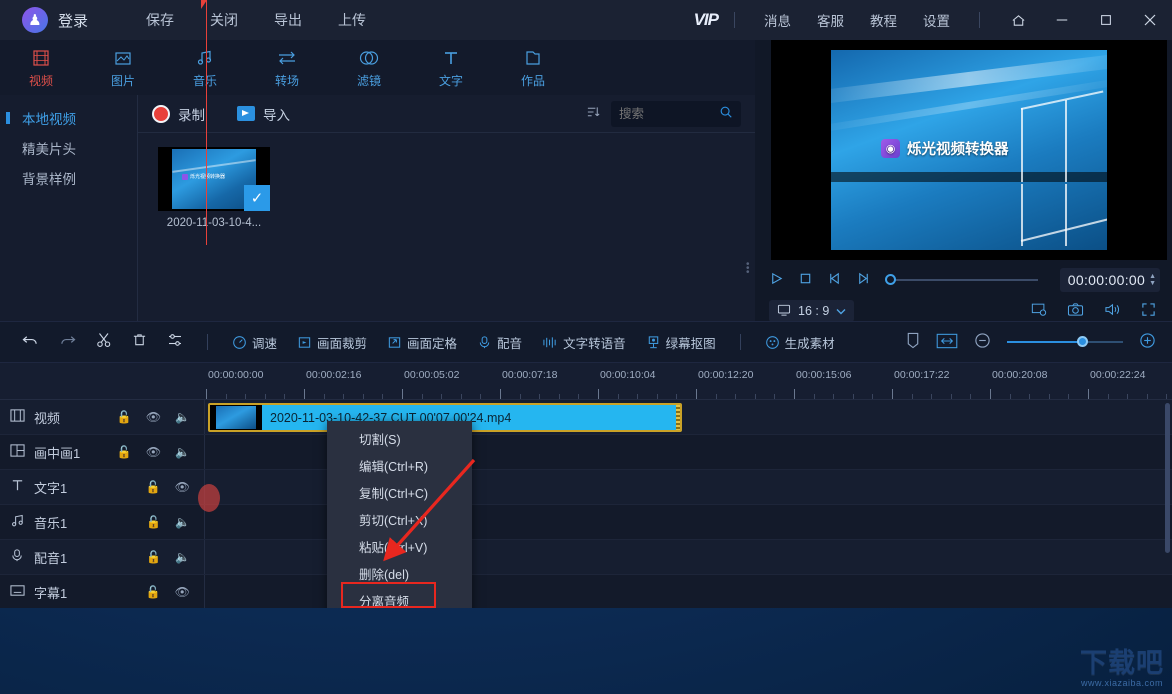  Describe the element at coordinates (67, 342) in the screenshot. I see `redo-icon` at that location.